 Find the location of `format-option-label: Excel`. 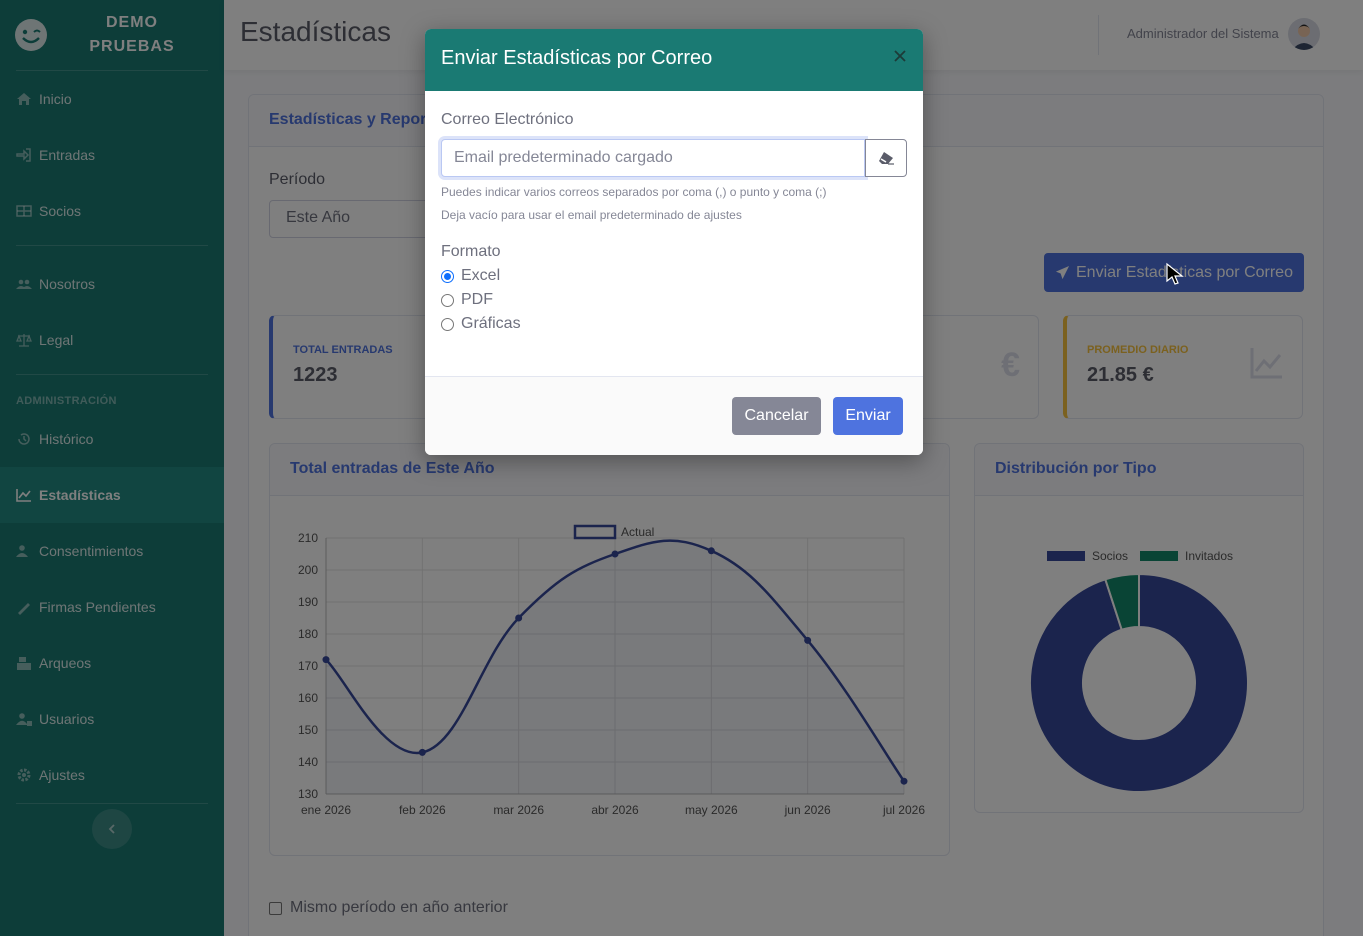

format-option-label: Excel is located at coordinates (481, 275).